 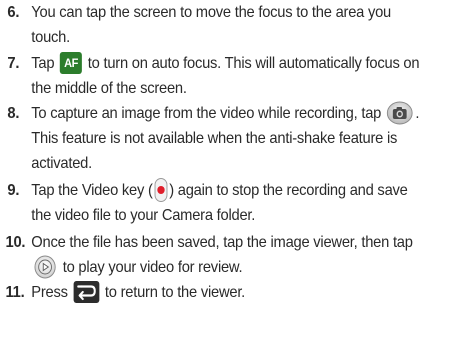 I want to click on step-number: 11., so click(x=15, y=292).